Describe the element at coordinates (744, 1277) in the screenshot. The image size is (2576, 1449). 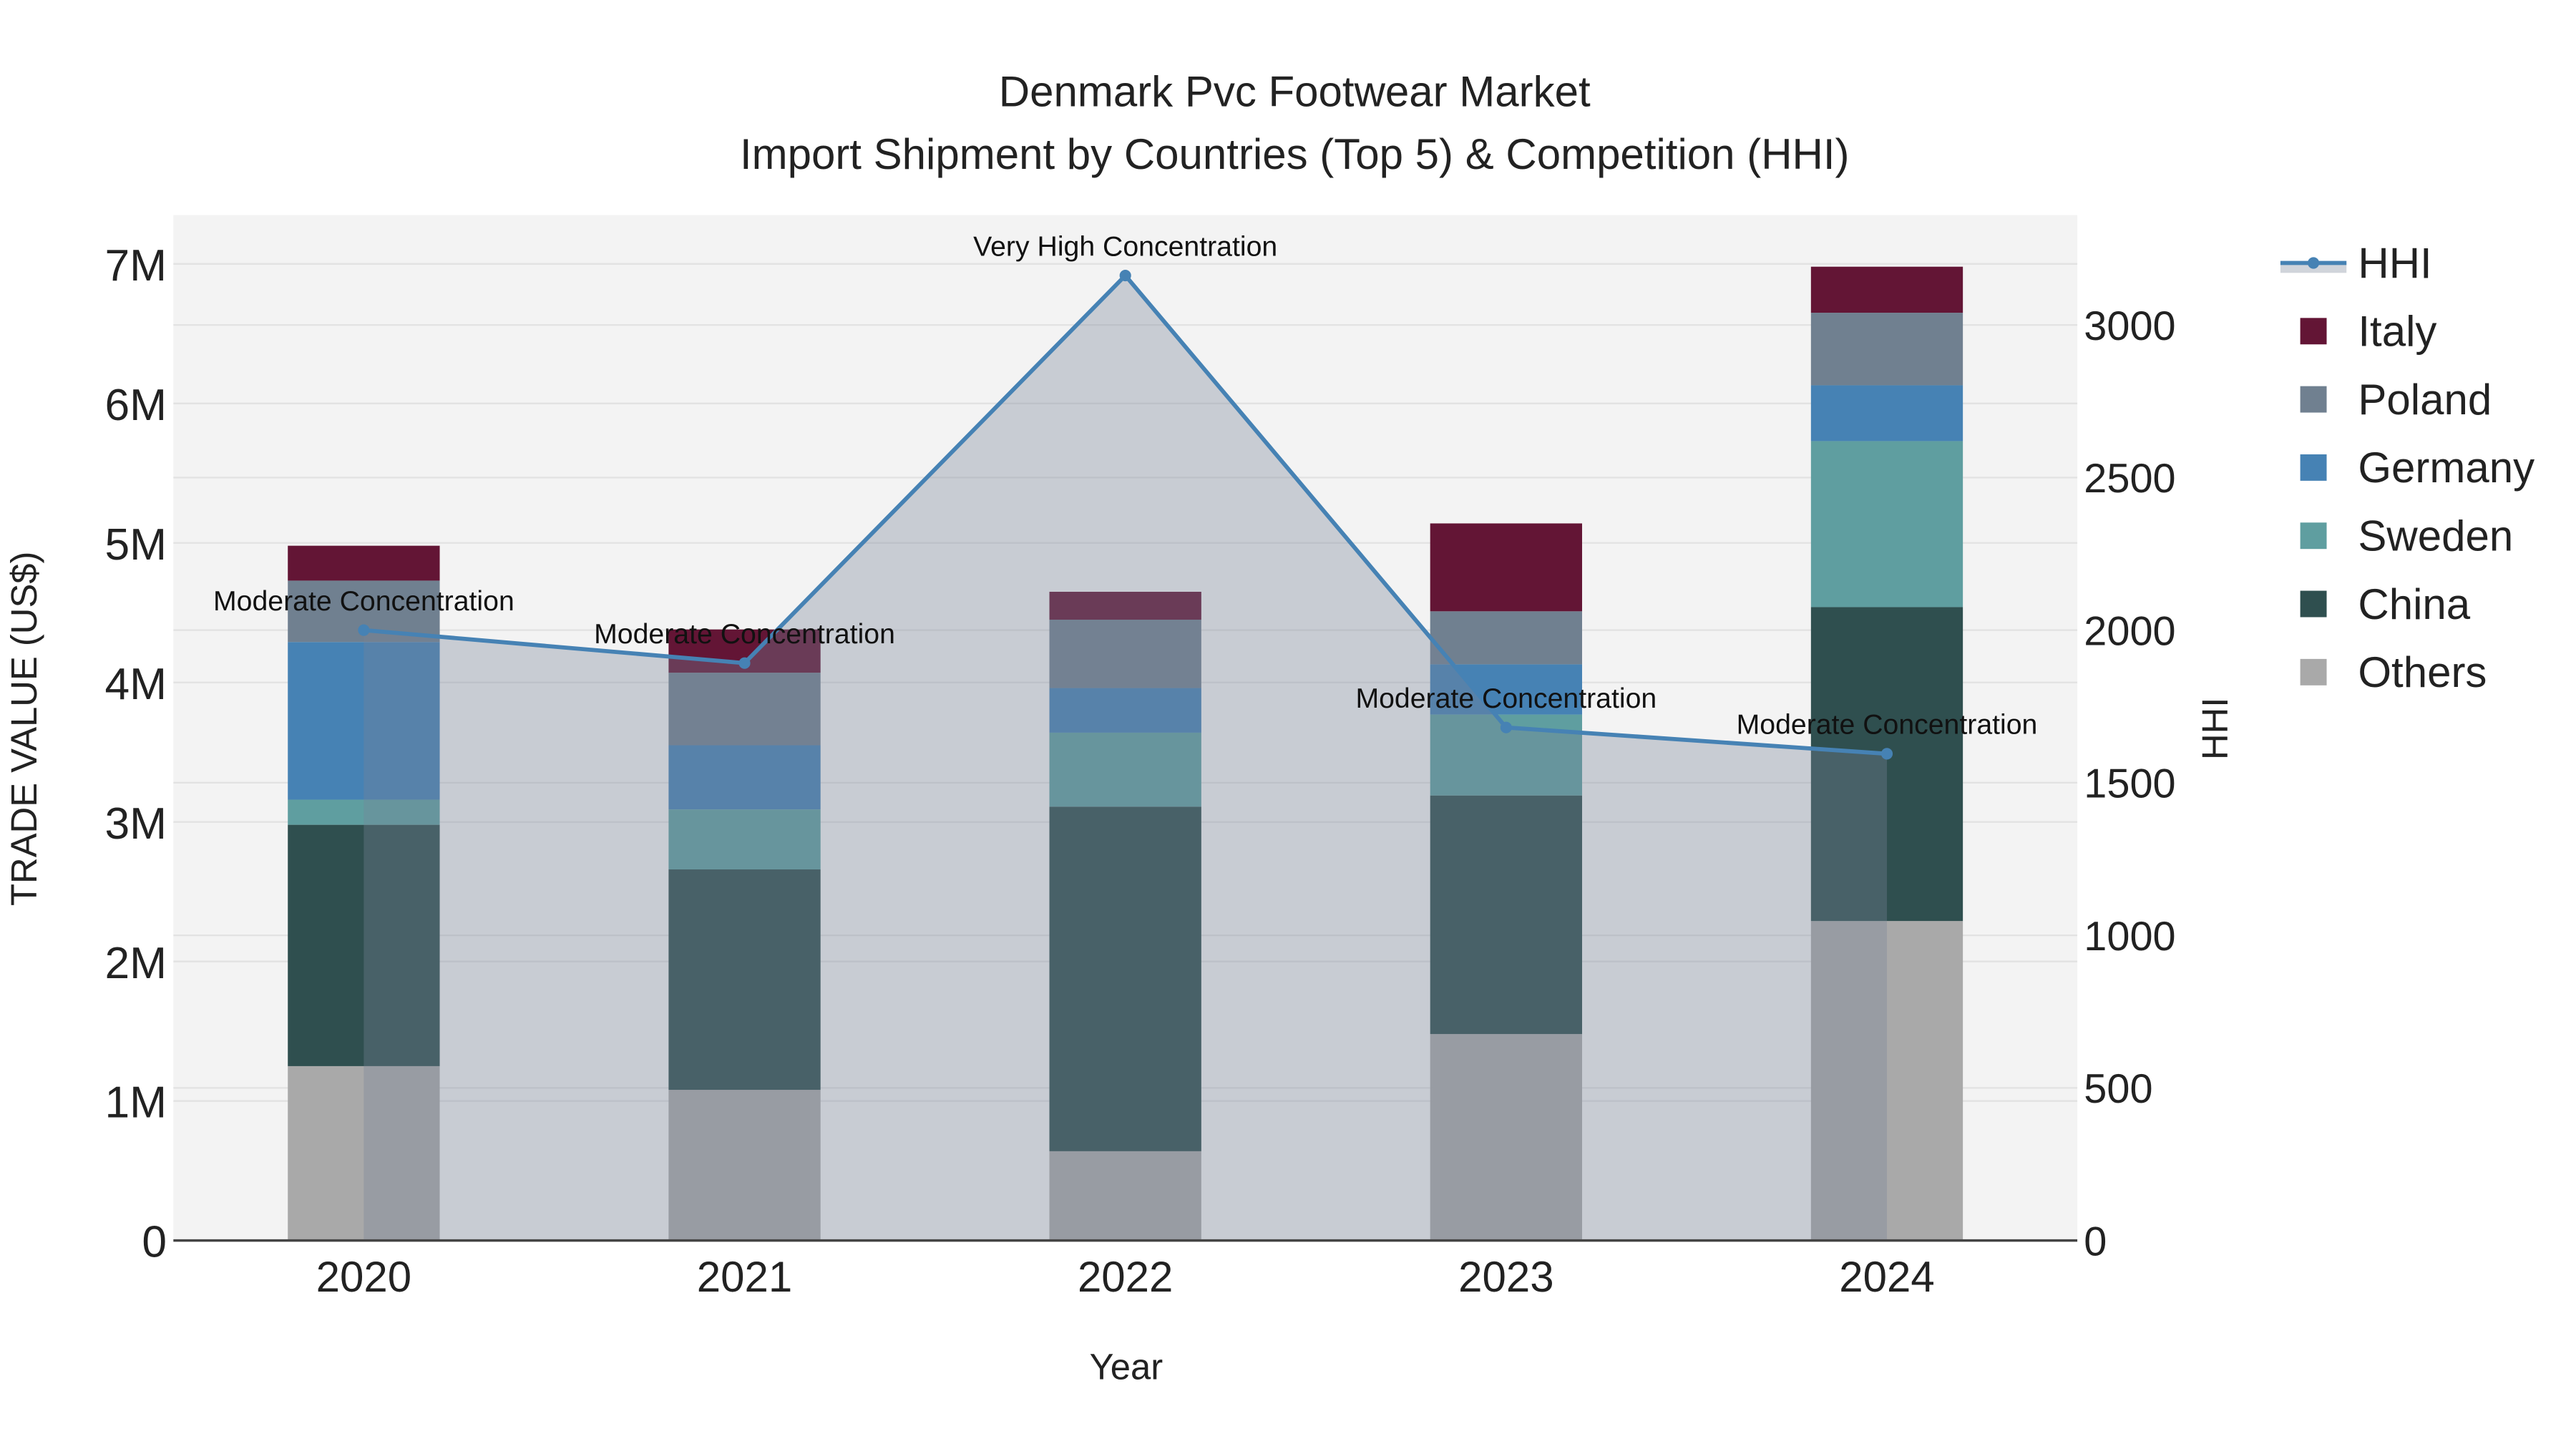
I see `x-tick-label: 2021` at that location.